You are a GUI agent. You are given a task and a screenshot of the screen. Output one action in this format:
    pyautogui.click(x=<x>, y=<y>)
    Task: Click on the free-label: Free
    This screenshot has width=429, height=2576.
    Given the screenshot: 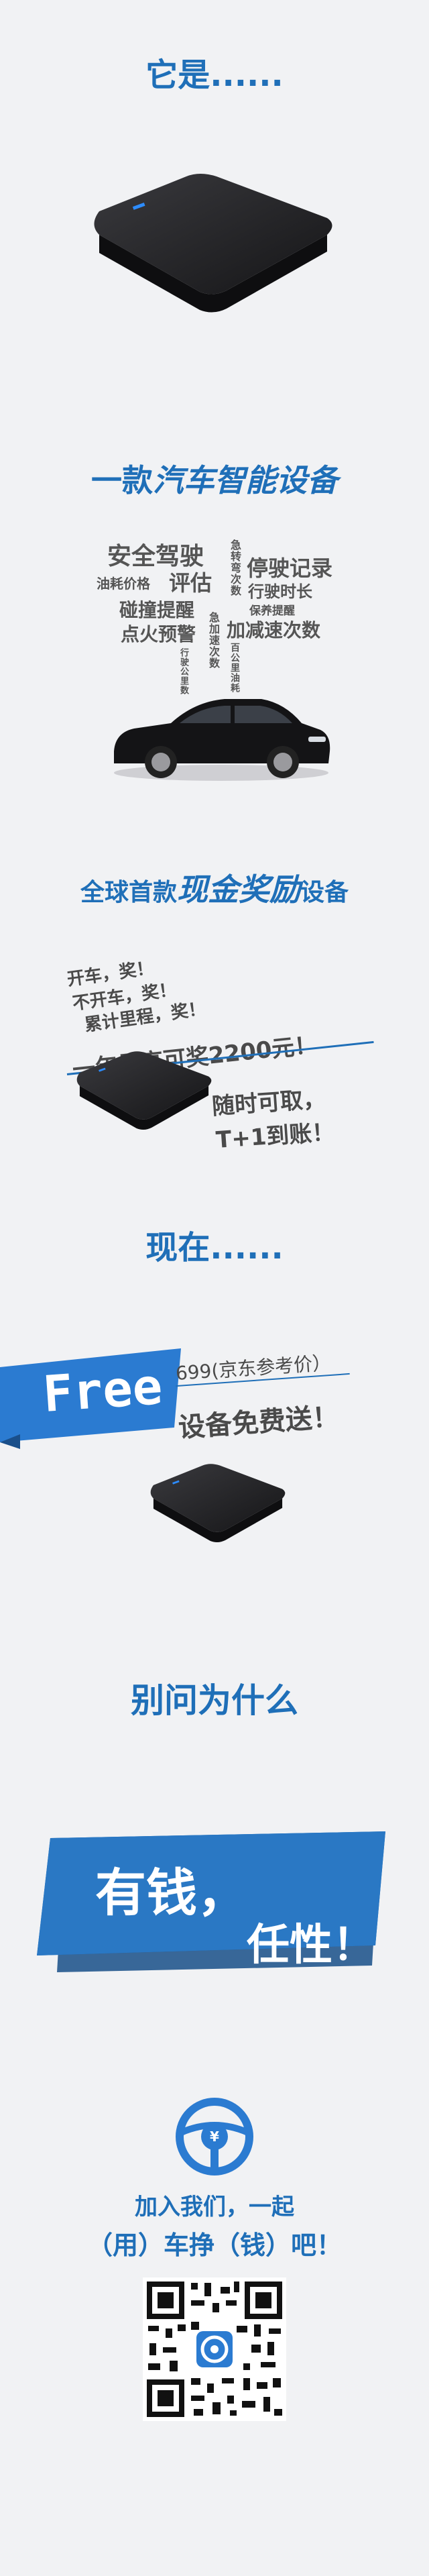 What is the action you would take?
    pyautogui.click(x=103, y=1390)
    